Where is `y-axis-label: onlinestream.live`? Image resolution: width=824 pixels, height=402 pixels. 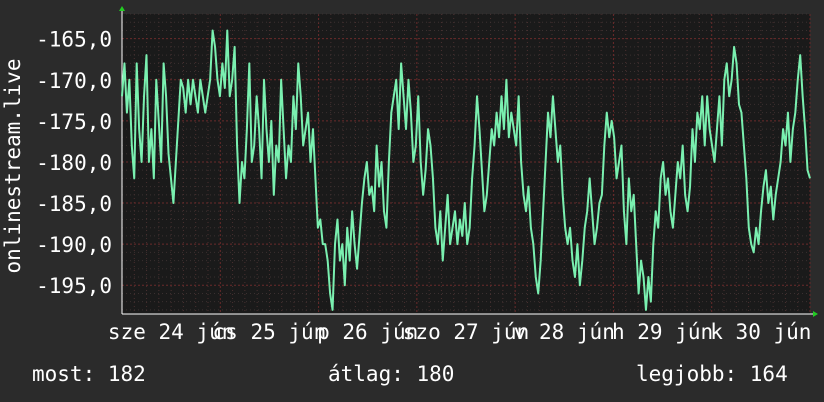 y-axis-label: onlinestream.live is located at coordinates (13, 166).